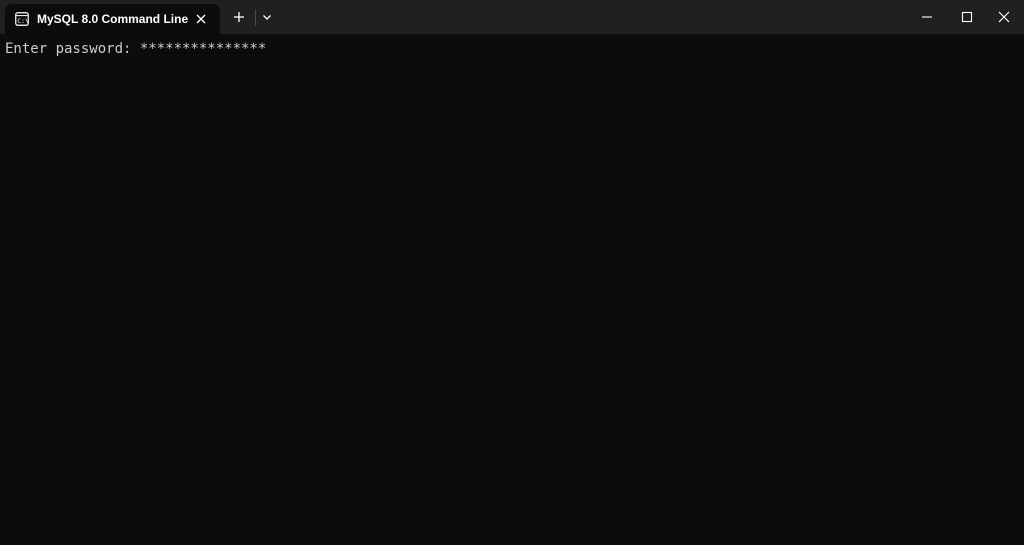  Describe the element at coordinates (201, 19) in the screenshot. I see `tab-close-icon` at that location.